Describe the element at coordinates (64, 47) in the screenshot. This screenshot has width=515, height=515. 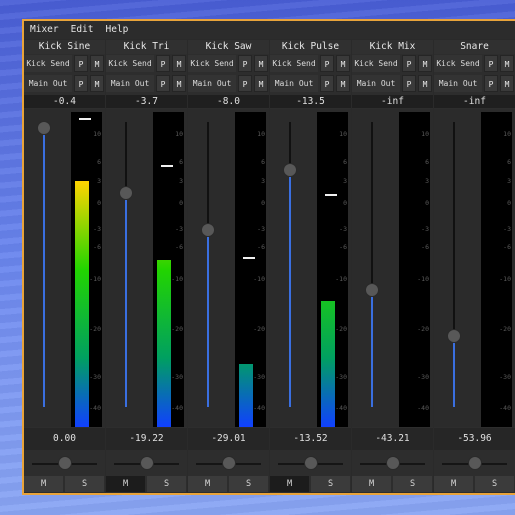
I see `channel-name: Kick Sine` at that location.